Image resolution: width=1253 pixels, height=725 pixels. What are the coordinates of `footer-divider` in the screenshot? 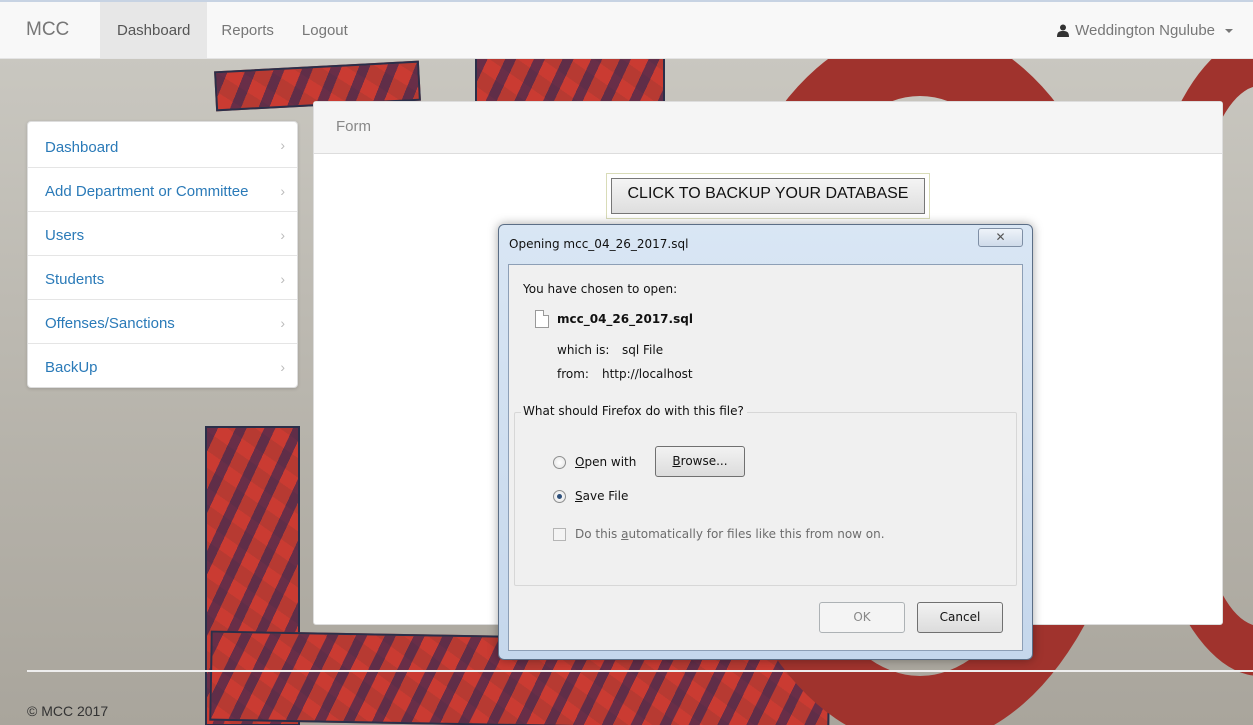 It's located at (640, 671).